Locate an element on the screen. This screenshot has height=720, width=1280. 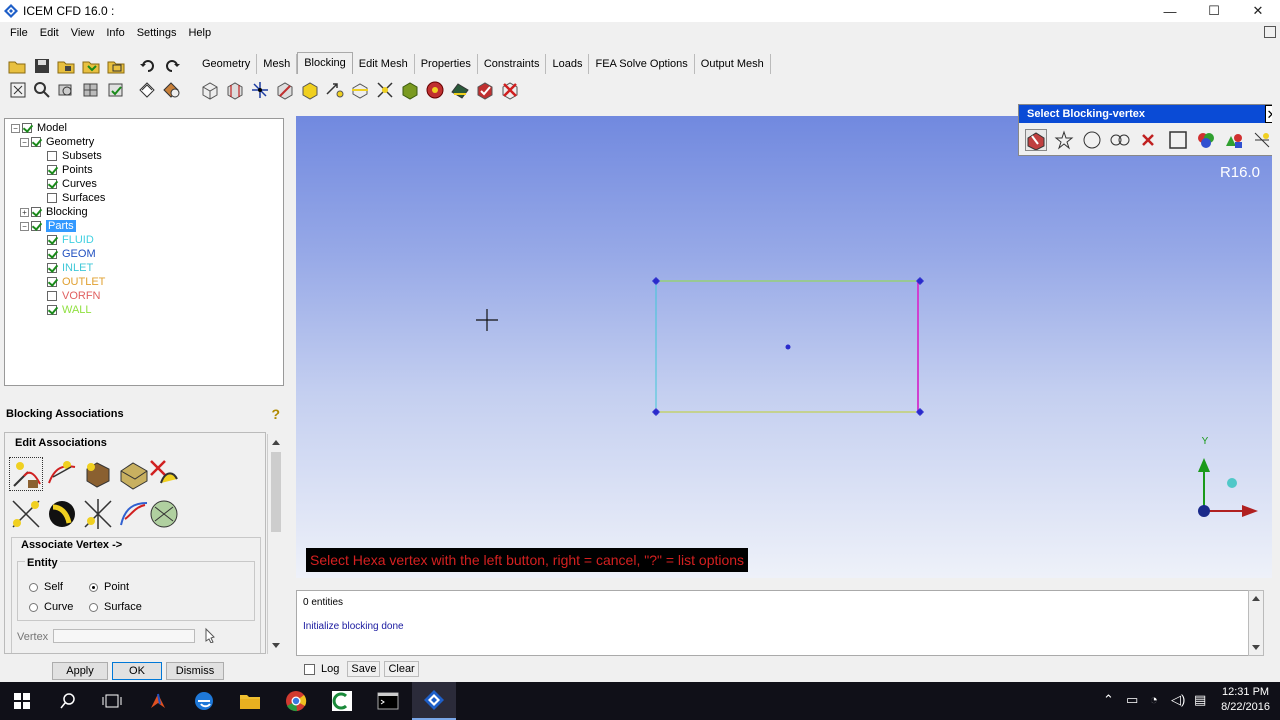
task-view-icon is located at coordinates (112, 701).